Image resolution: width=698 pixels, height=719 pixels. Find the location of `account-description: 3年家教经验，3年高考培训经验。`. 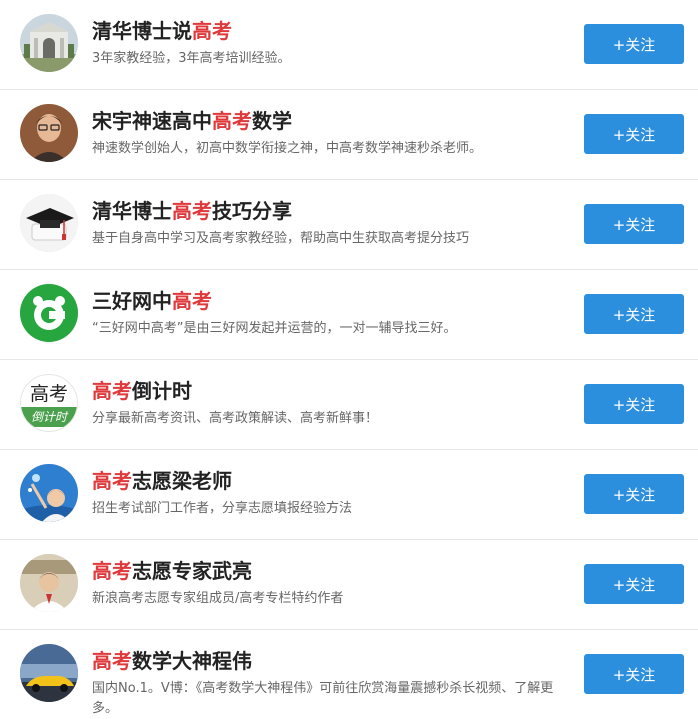

account-description: 3年家教经验，3年高考培训经验。 is located at coordinates (191, 58).